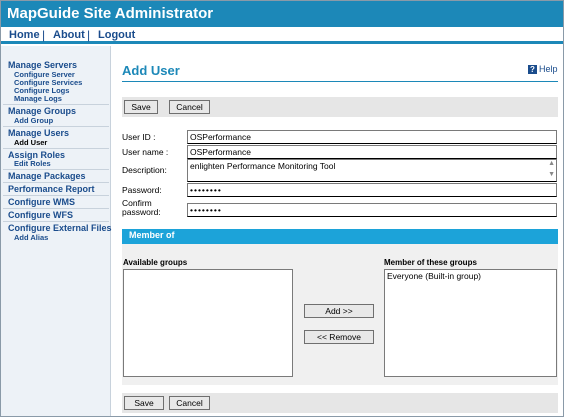 This screenshot has height=417, width=564. I want to click on app-title: MapGuide Site Administrator, so click(110, 13).